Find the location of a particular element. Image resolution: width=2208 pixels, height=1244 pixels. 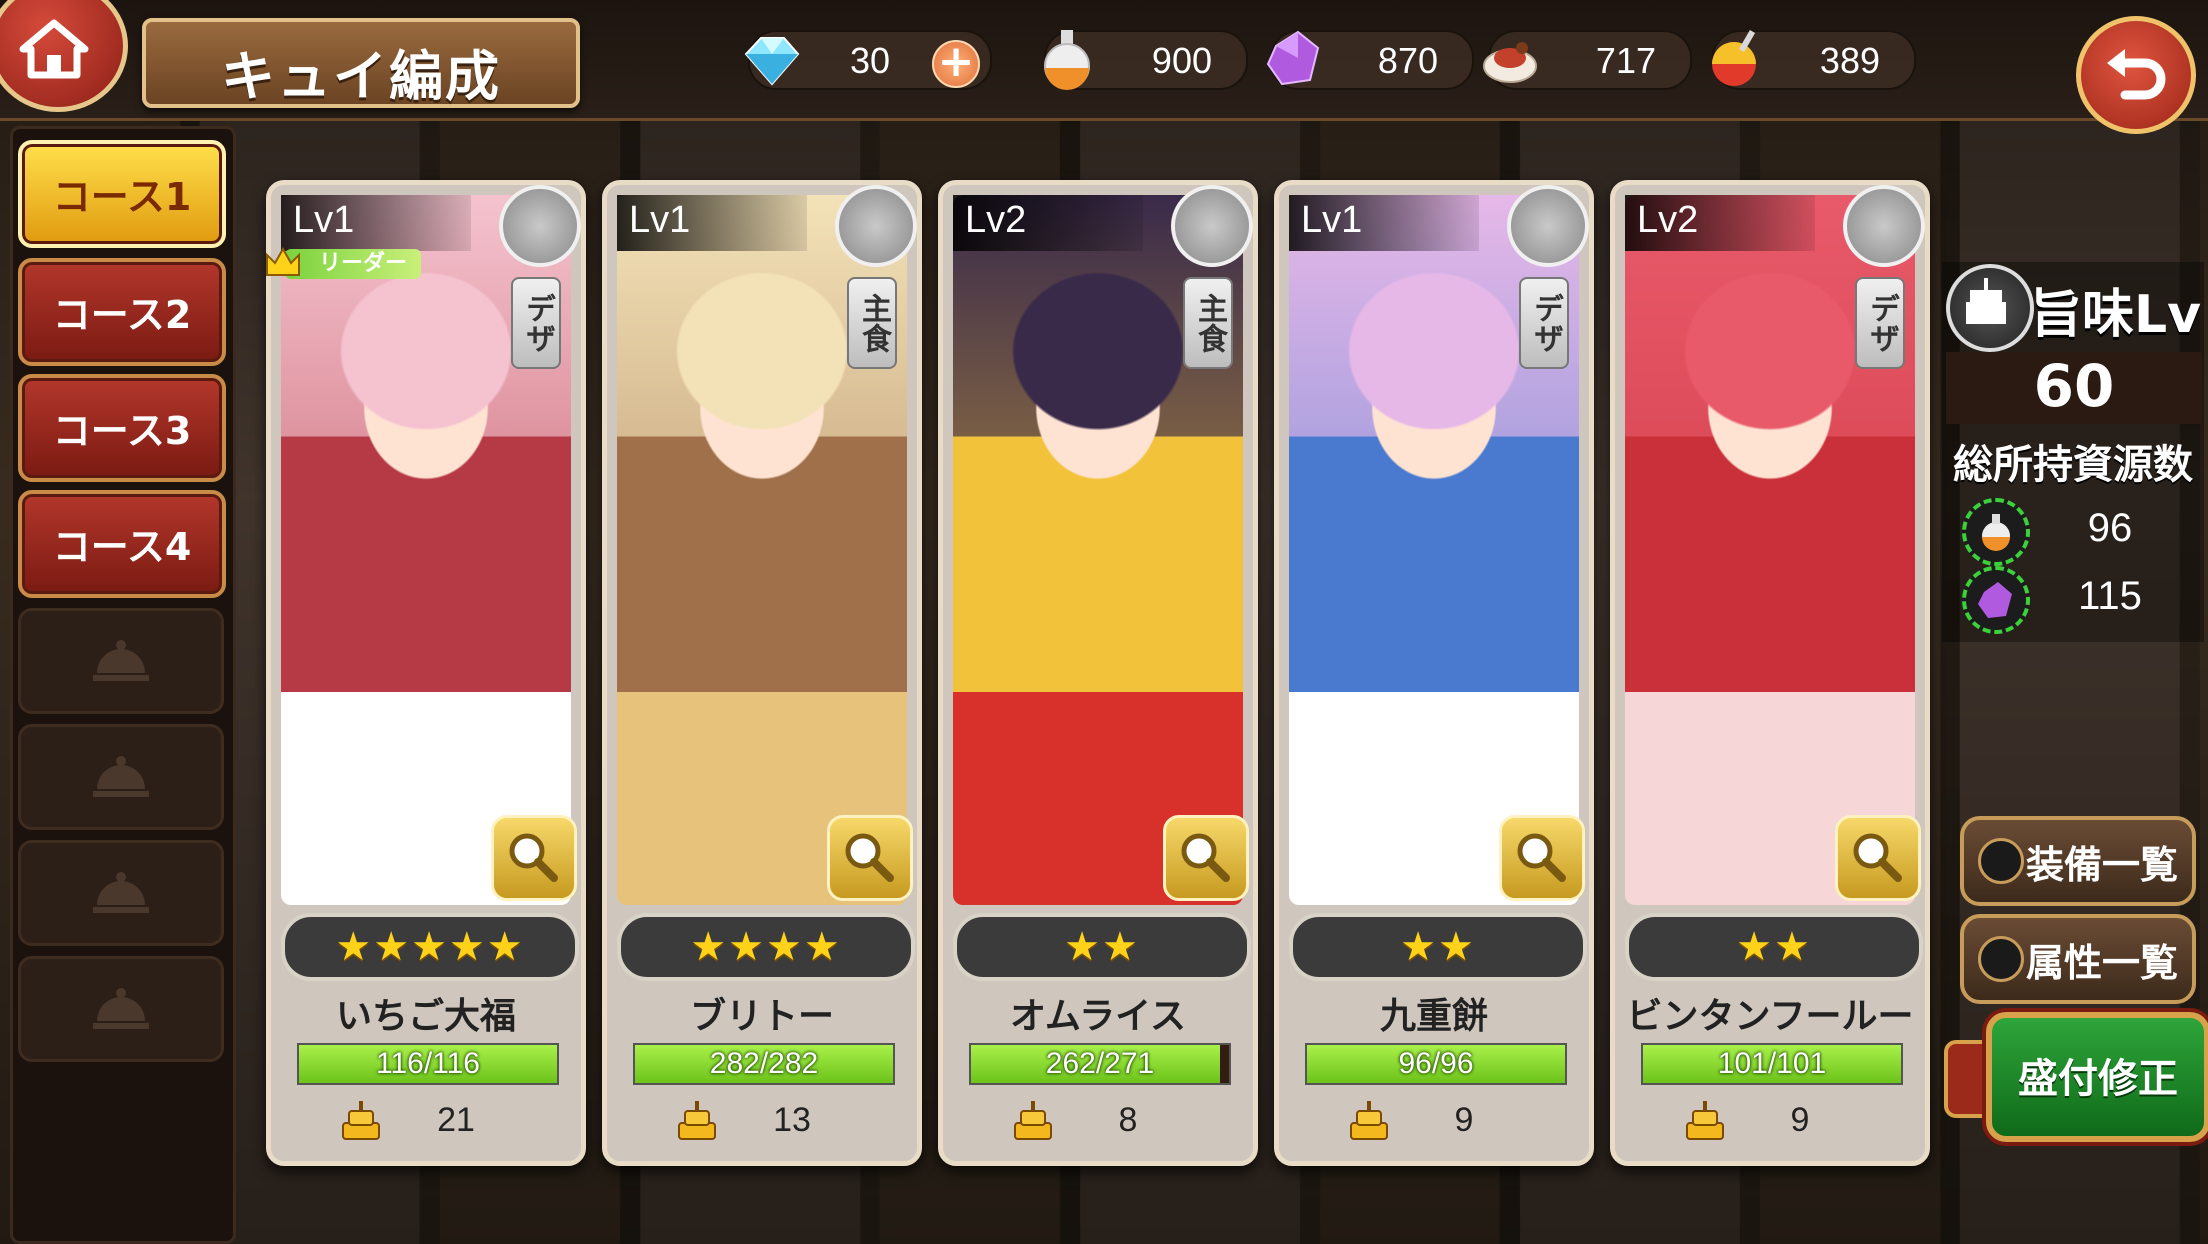

hp-value: 262/271 is located at coordinates (1100, 1063).